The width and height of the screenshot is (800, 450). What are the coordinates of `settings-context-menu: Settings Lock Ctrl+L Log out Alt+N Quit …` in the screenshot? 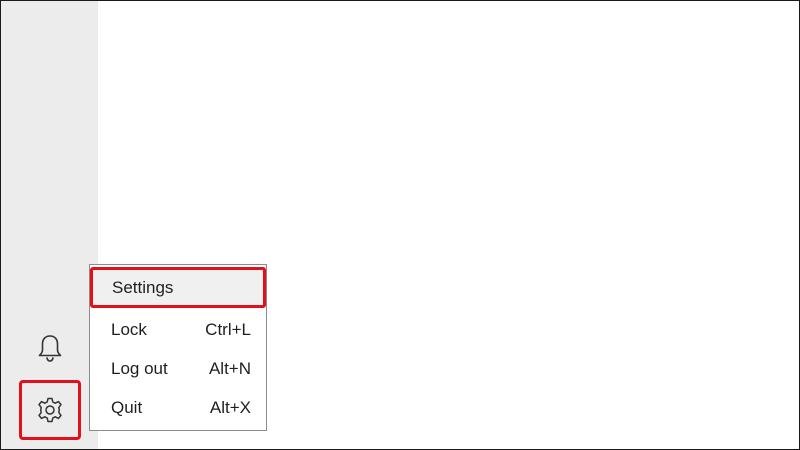 It's located at (178, 347).